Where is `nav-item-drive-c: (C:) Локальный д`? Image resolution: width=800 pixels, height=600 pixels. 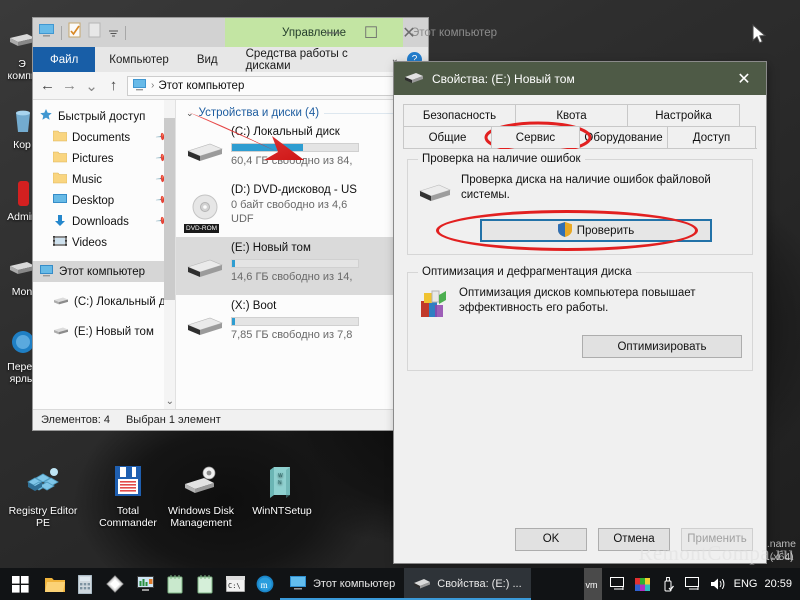
nav-item-drive-c: (C:) Локальный д is located at coordinates (104, 301).